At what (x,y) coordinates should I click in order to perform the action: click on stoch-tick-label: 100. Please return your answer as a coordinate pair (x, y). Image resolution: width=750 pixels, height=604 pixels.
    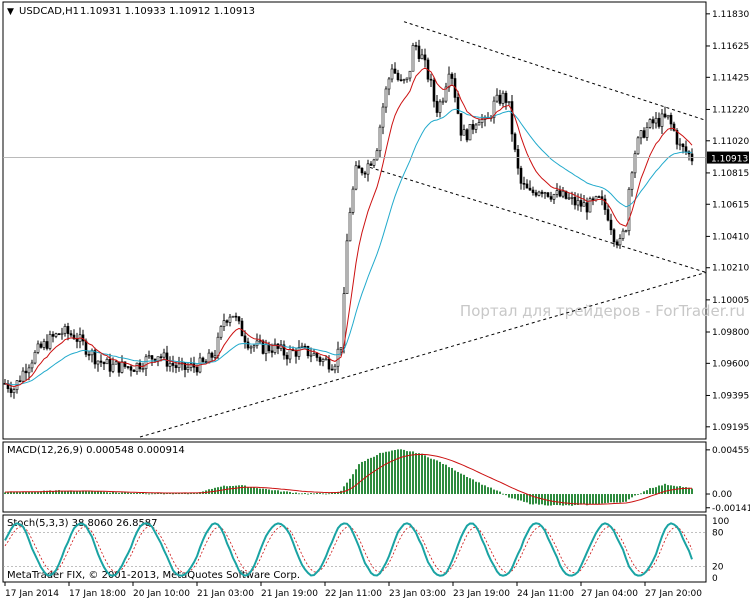
    Looking at the image, I should click on (720, 522).